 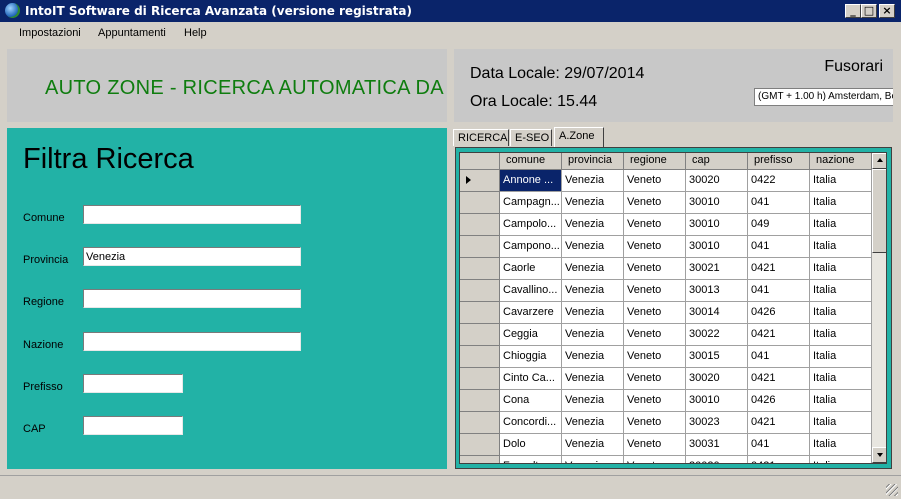 I want to click on provincia-input, so click(x=192, y=256).